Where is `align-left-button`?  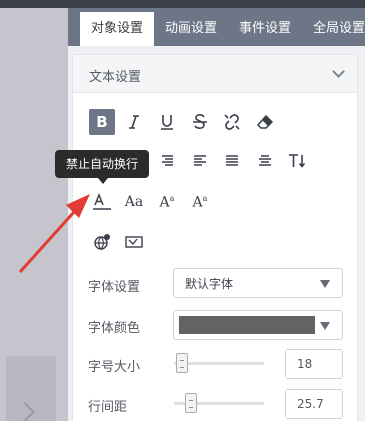
align-left-button is located at coordinates (200, 161).